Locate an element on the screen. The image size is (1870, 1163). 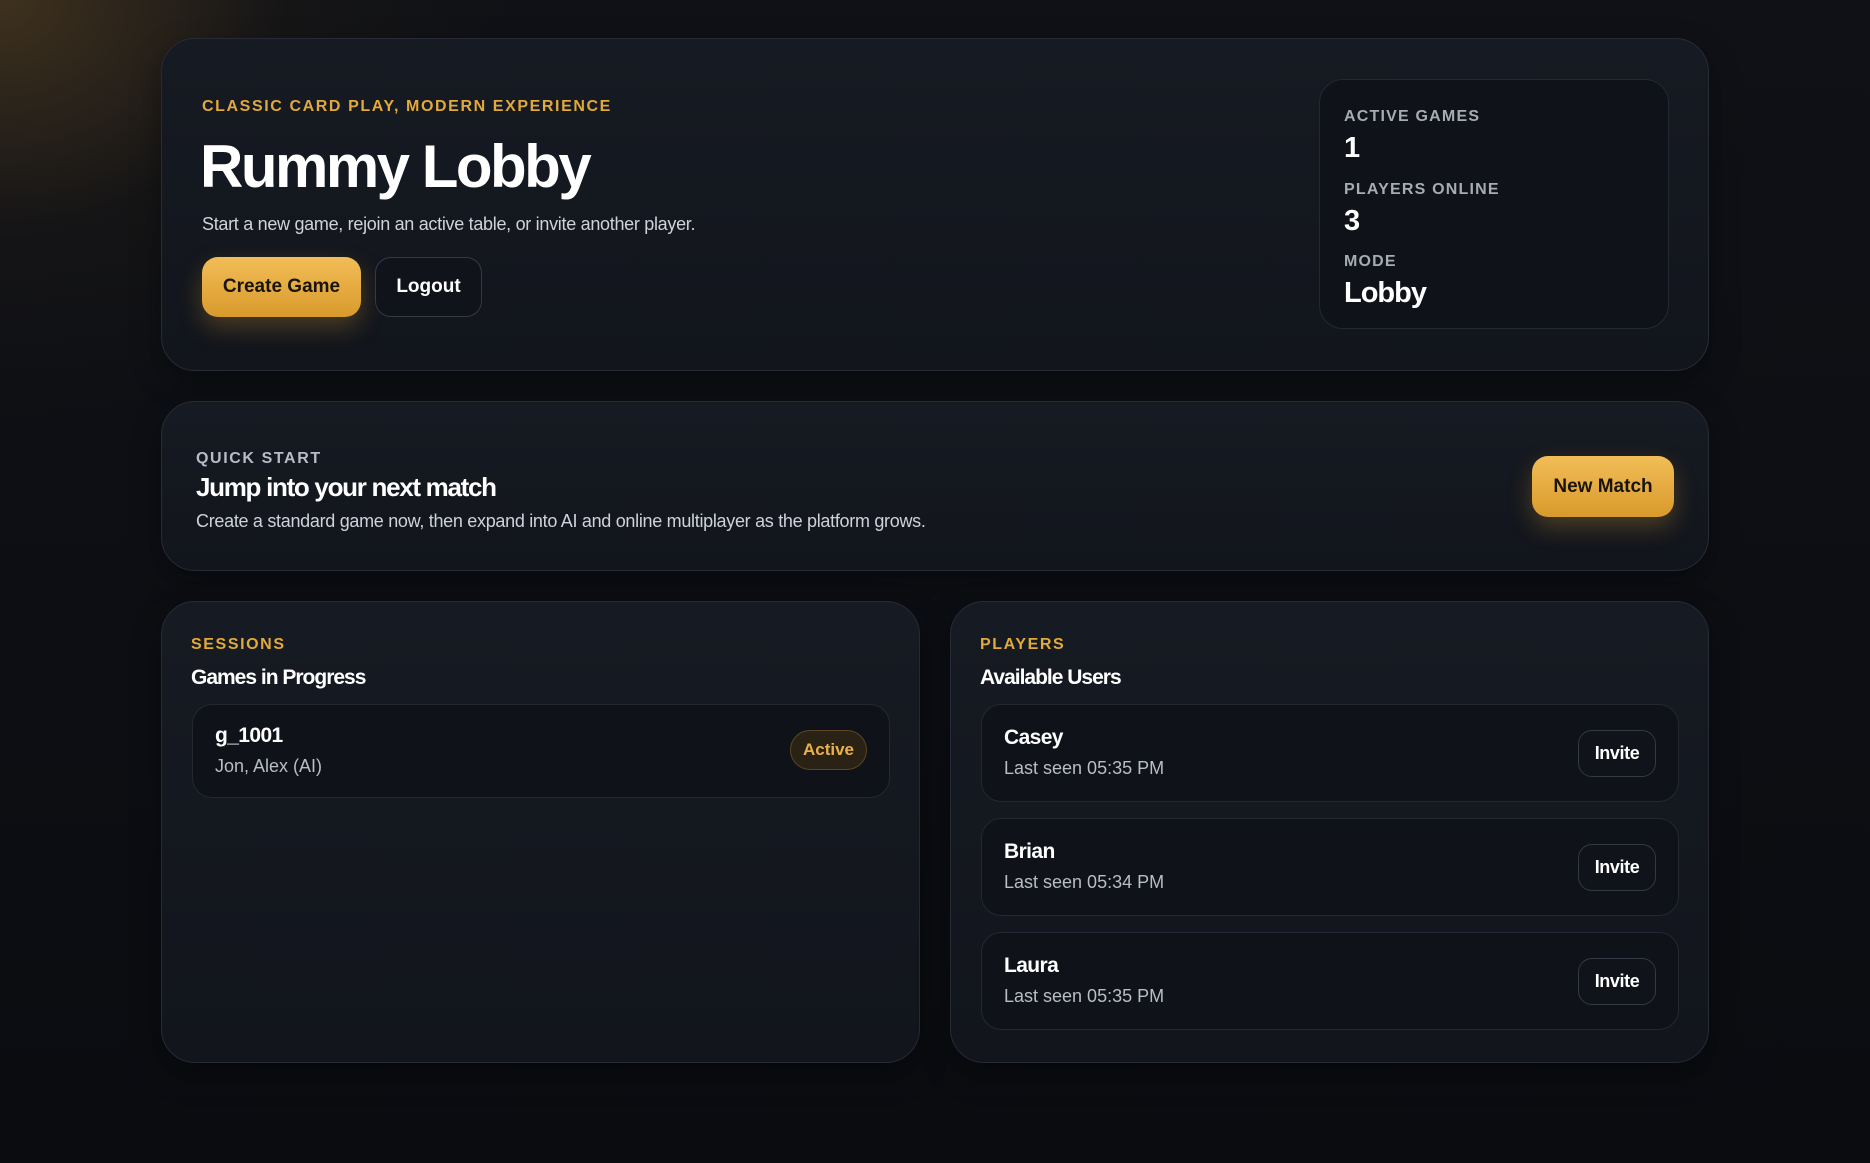
players-online-label: Players Online is located at coordinates (1422, 189).